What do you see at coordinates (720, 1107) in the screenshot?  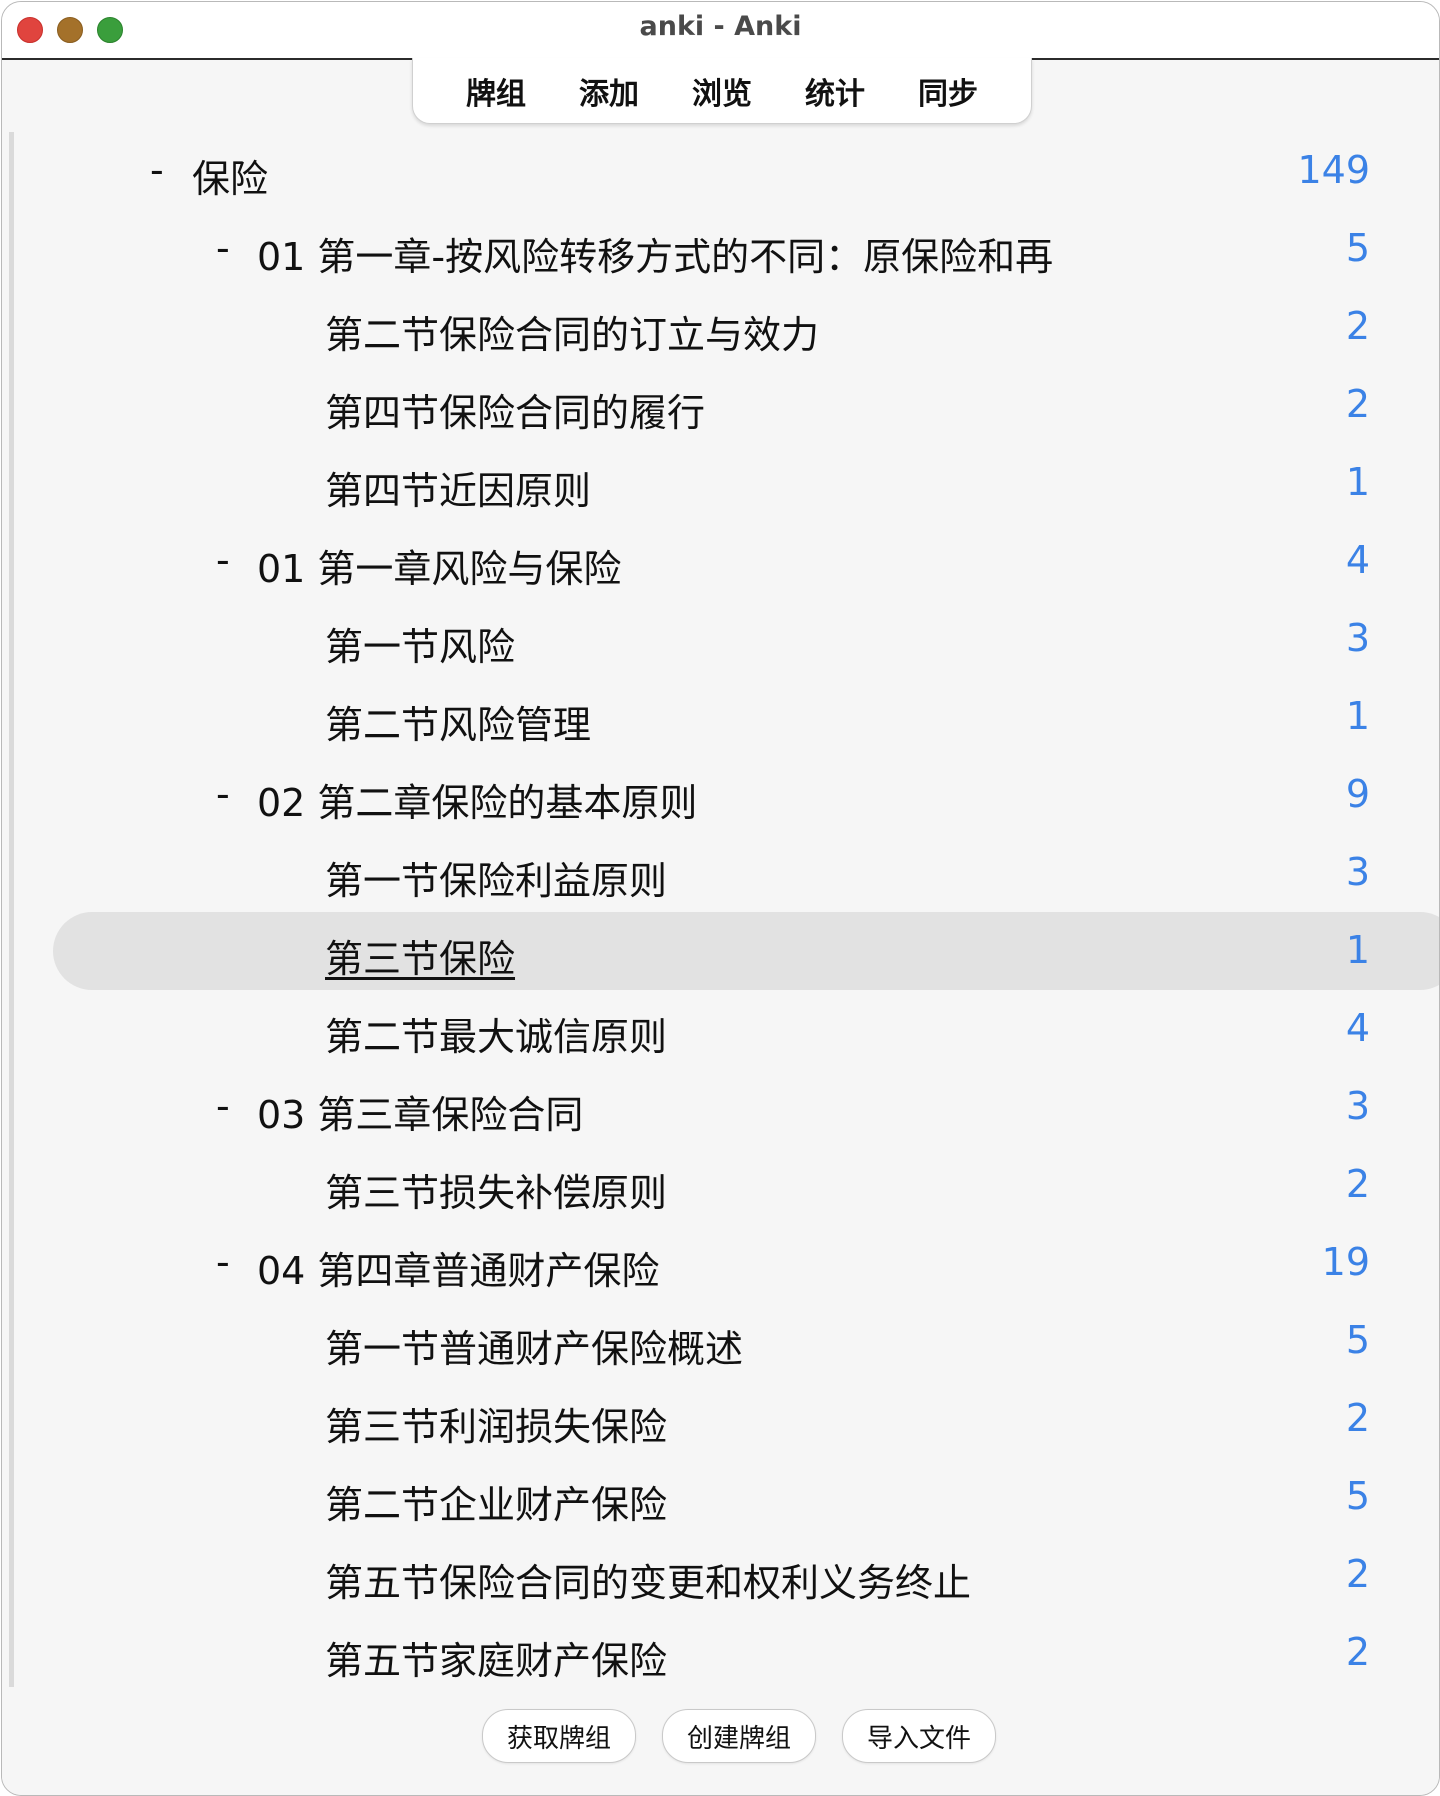 I see `deck-row: -03 第三章保险合同 3` at bounding box center [720, 1107].